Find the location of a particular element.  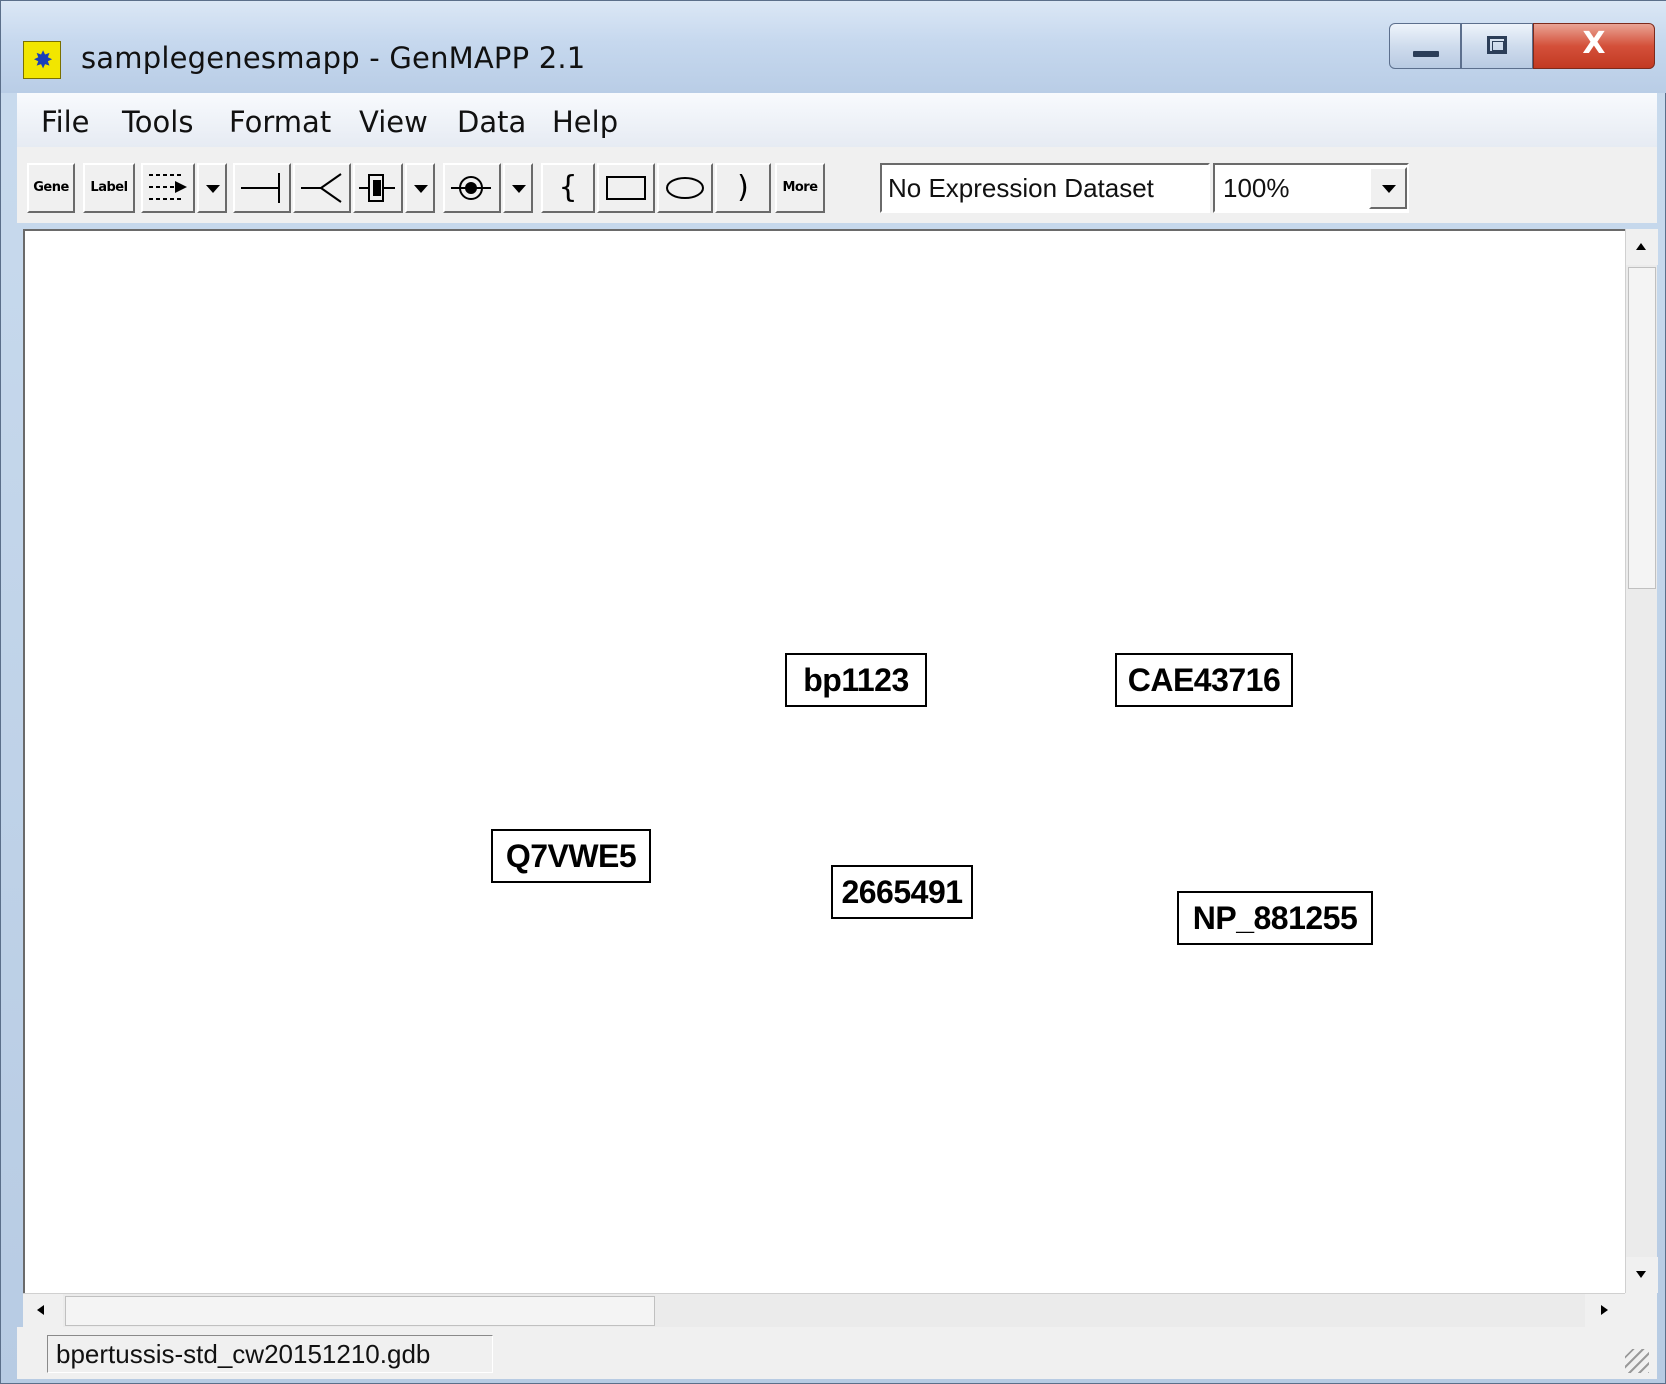

dashed-arrow-icon is located at coordinates (168, 187).